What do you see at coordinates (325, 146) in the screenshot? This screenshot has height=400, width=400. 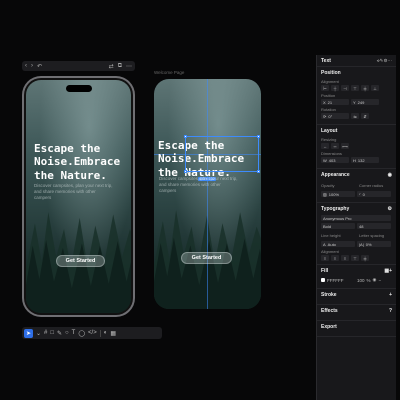 I see `resize-fixed-icon: ↔` at bounding box center [325, 146].